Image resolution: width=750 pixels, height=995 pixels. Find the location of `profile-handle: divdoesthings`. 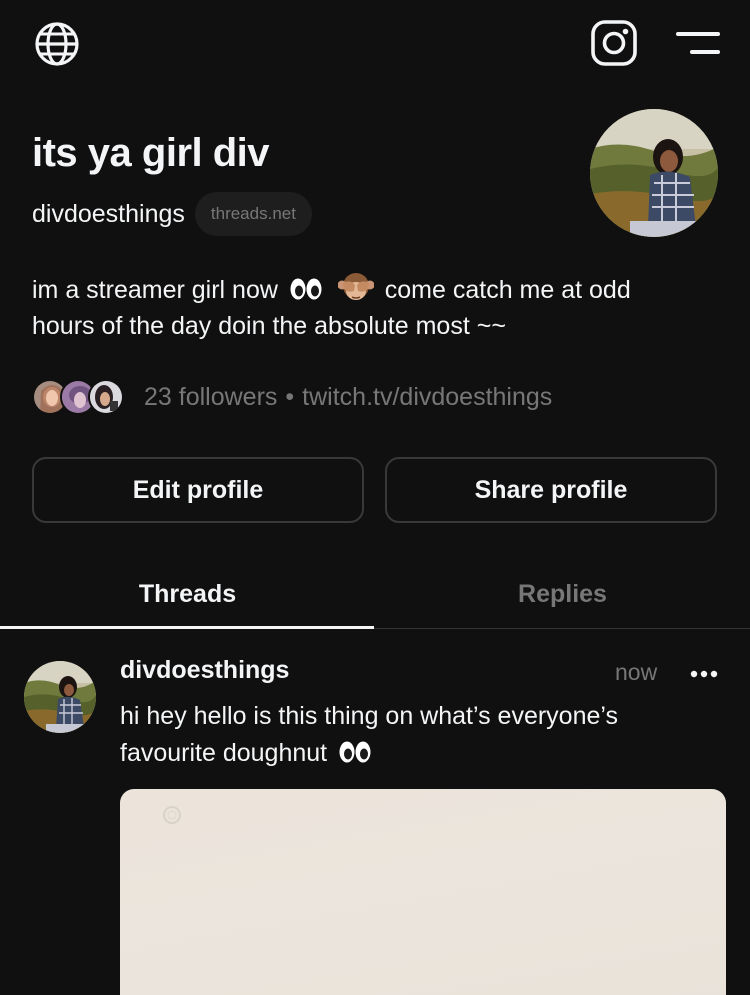

profile-handle: divdoesthings is located at coordinates (108, 213).